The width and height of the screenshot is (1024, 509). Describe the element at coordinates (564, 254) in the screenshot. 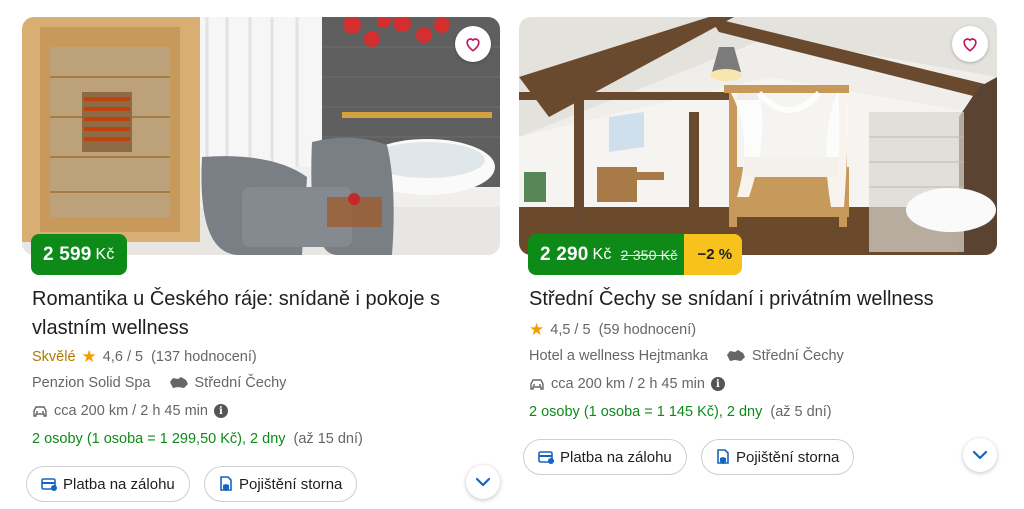

I see `price-value: 2 290` at that location.